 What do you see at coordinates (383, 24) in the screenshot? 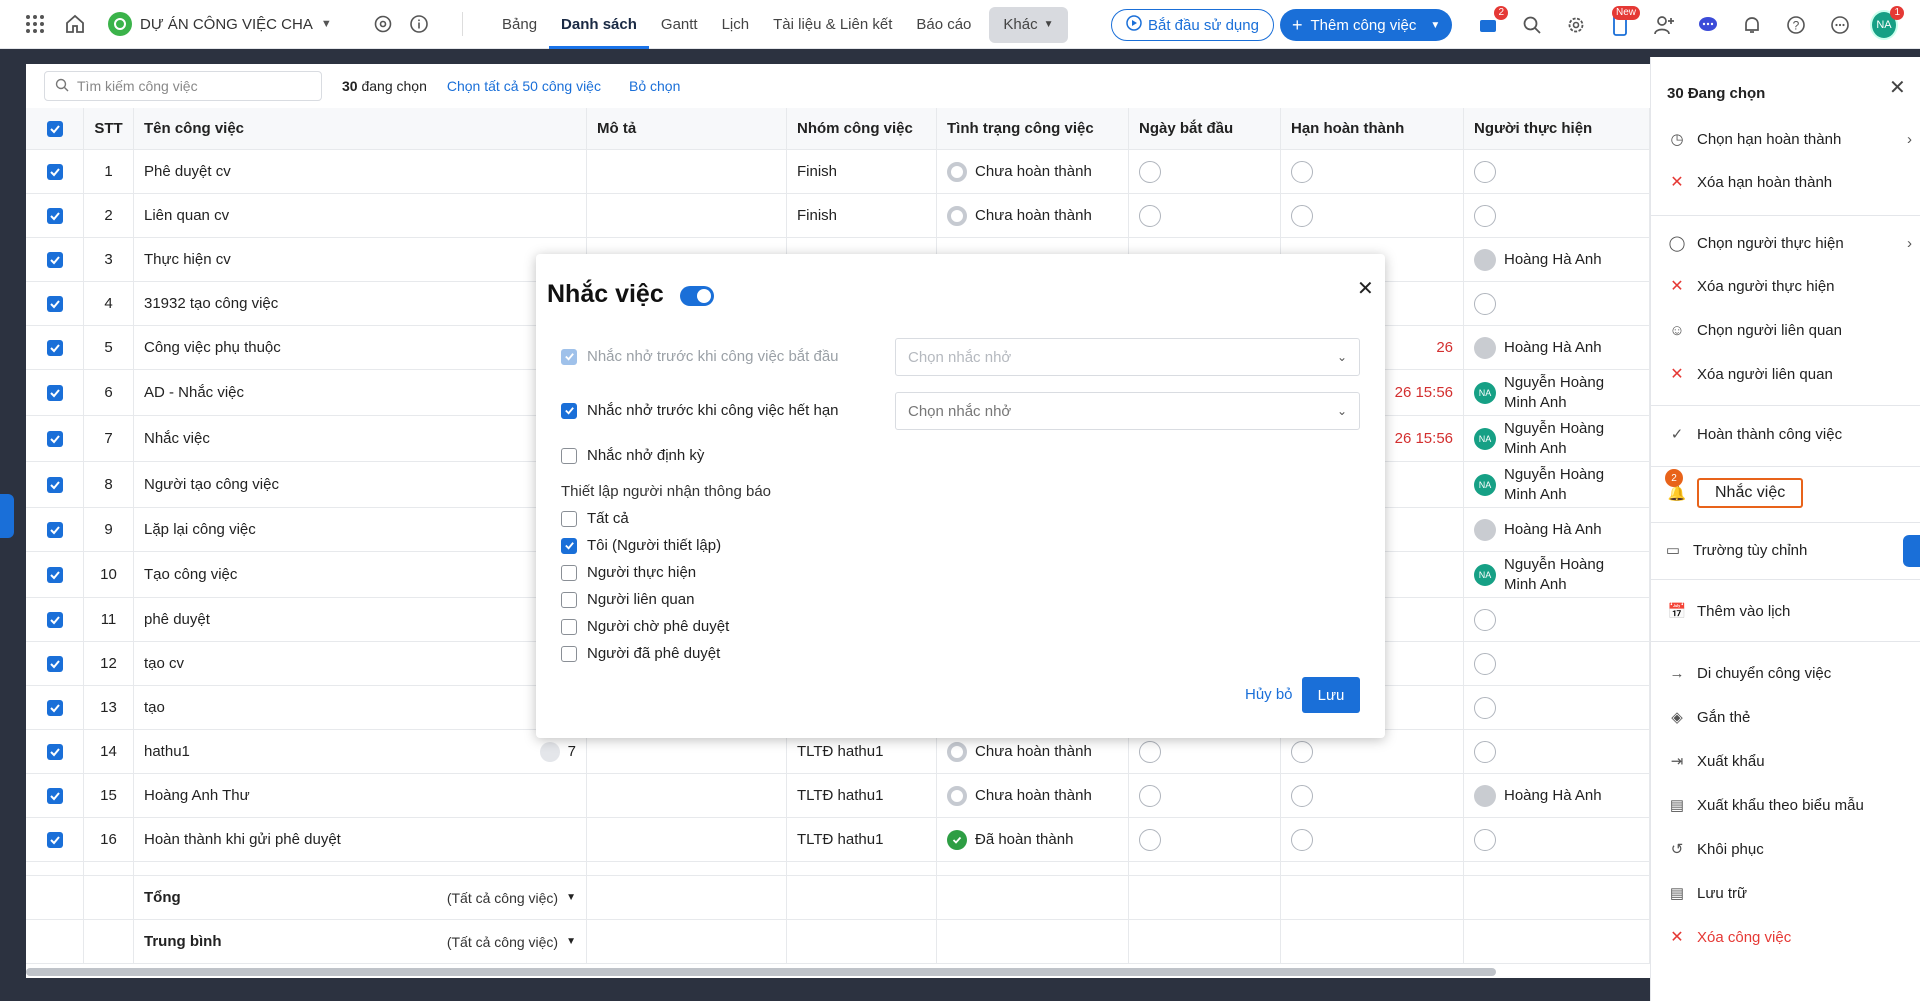
I see `settings-badge-icon` at bounding box center [383, 24].